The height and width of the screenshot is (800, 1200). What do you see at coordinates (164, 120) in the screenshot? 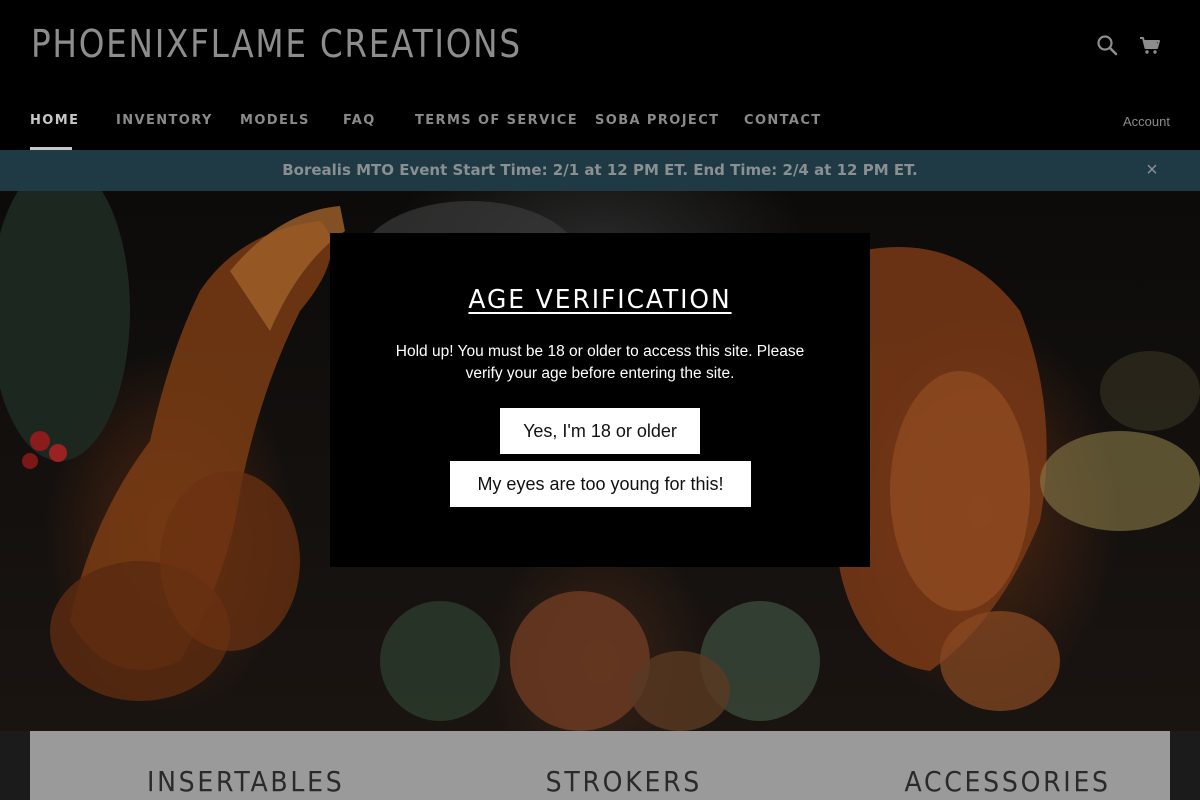
I see `nav-item-inventory: INVENTORY` at bounding box center [164, 120].